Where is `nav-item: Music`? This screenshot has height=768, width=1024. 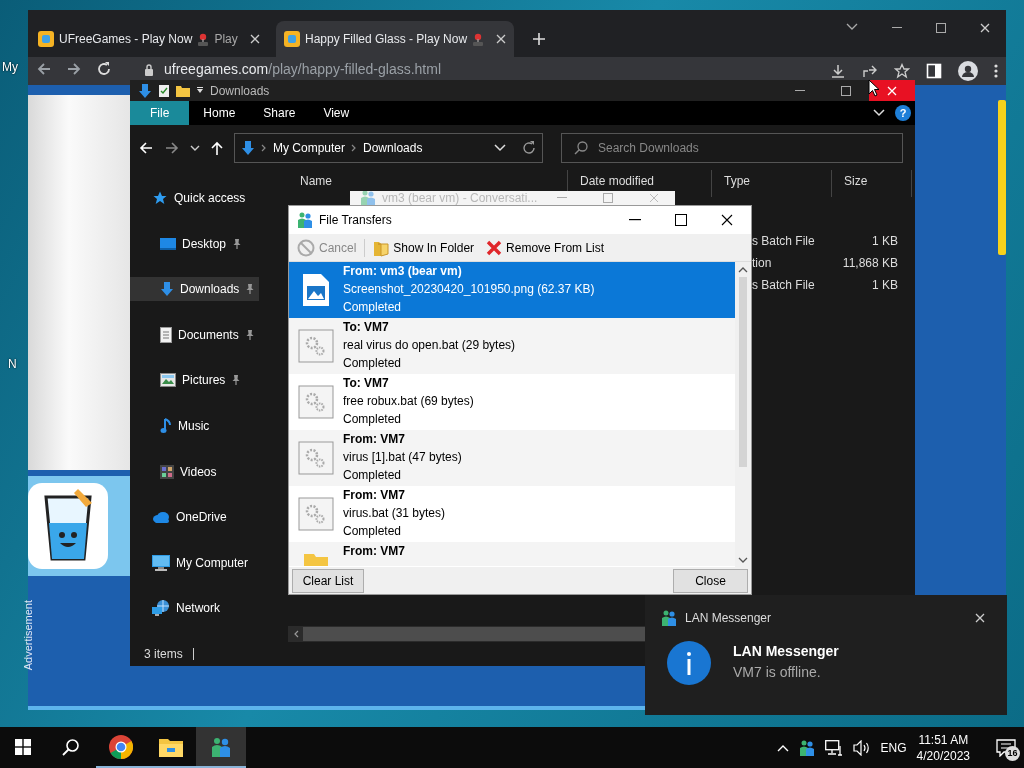
nav-item: Music is located at coordinates (172, 425).